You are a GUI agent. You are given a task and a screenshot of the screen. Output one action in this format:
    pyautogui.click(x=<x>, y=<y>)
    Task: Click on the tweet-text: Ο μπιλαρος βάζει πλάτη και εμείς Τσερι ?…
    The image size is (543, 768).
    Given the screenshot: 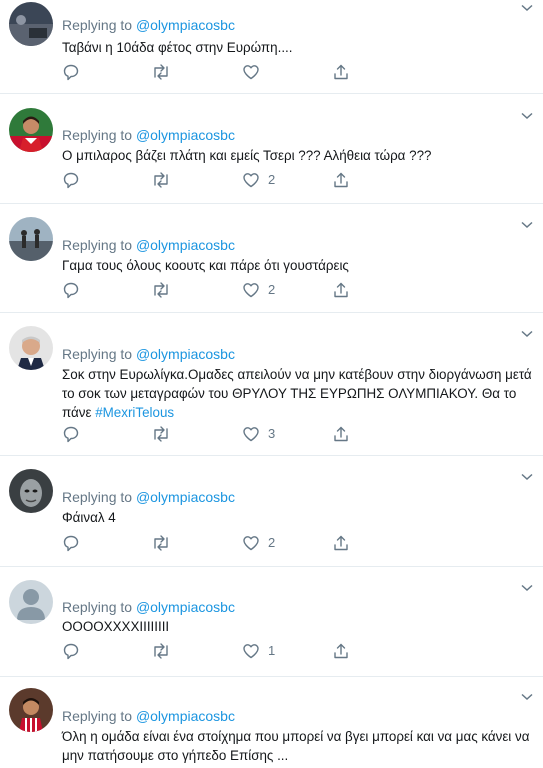 What is the action you would take?
    pyautogui.click(x=247, y=155)
    